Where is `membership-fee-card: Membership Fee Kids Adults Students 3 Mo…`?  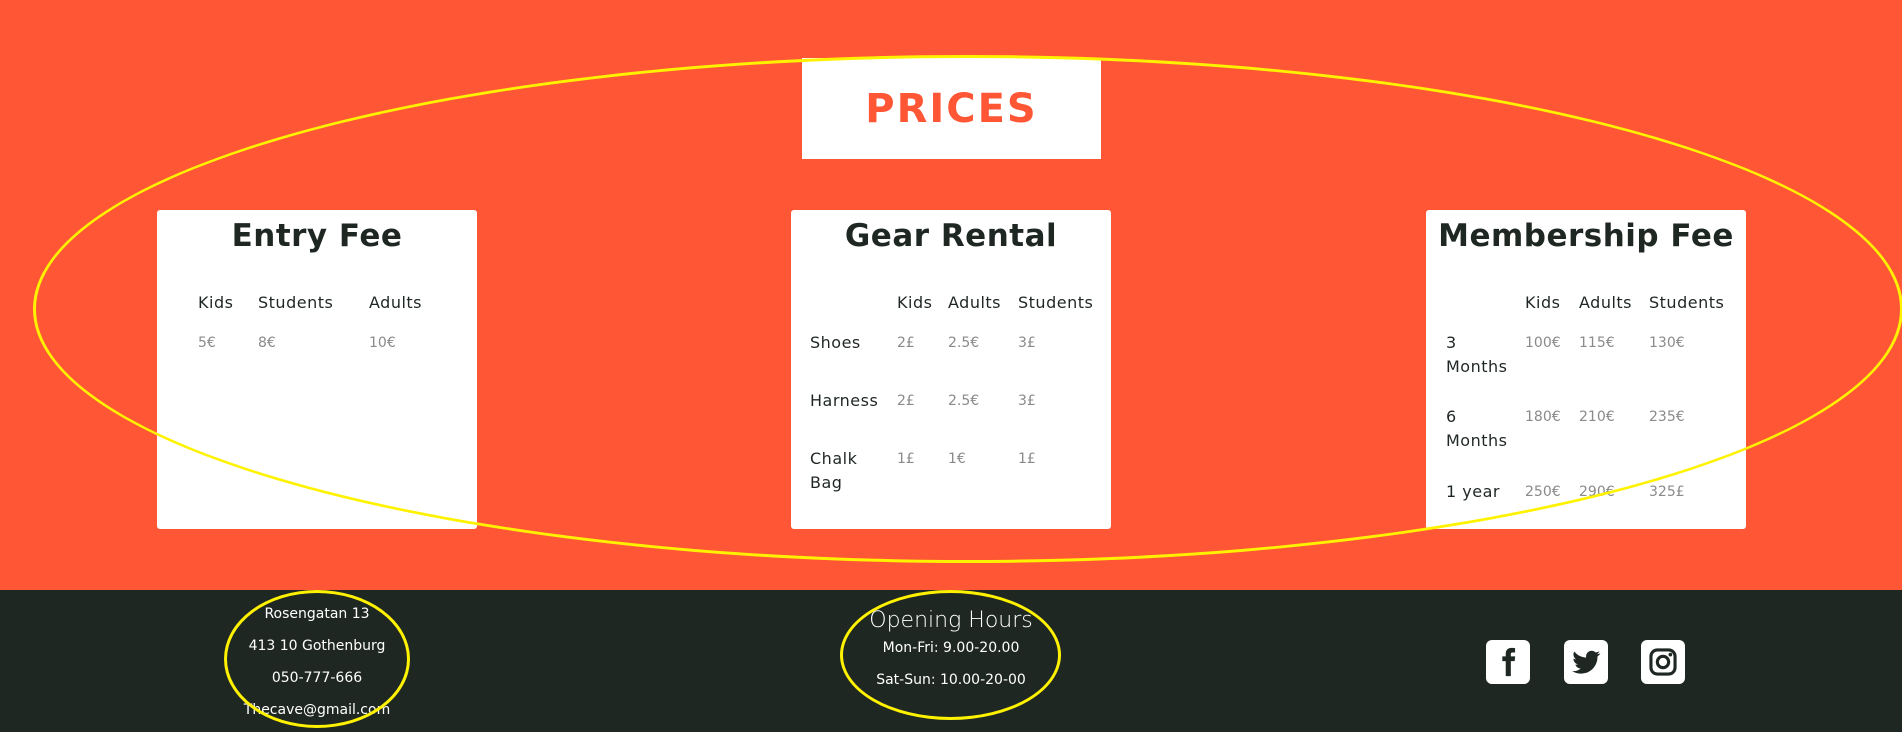
membership-fee-card: Membership Fee Kids Adults Students 3 Mo… is located at coordinates (1586, 369).